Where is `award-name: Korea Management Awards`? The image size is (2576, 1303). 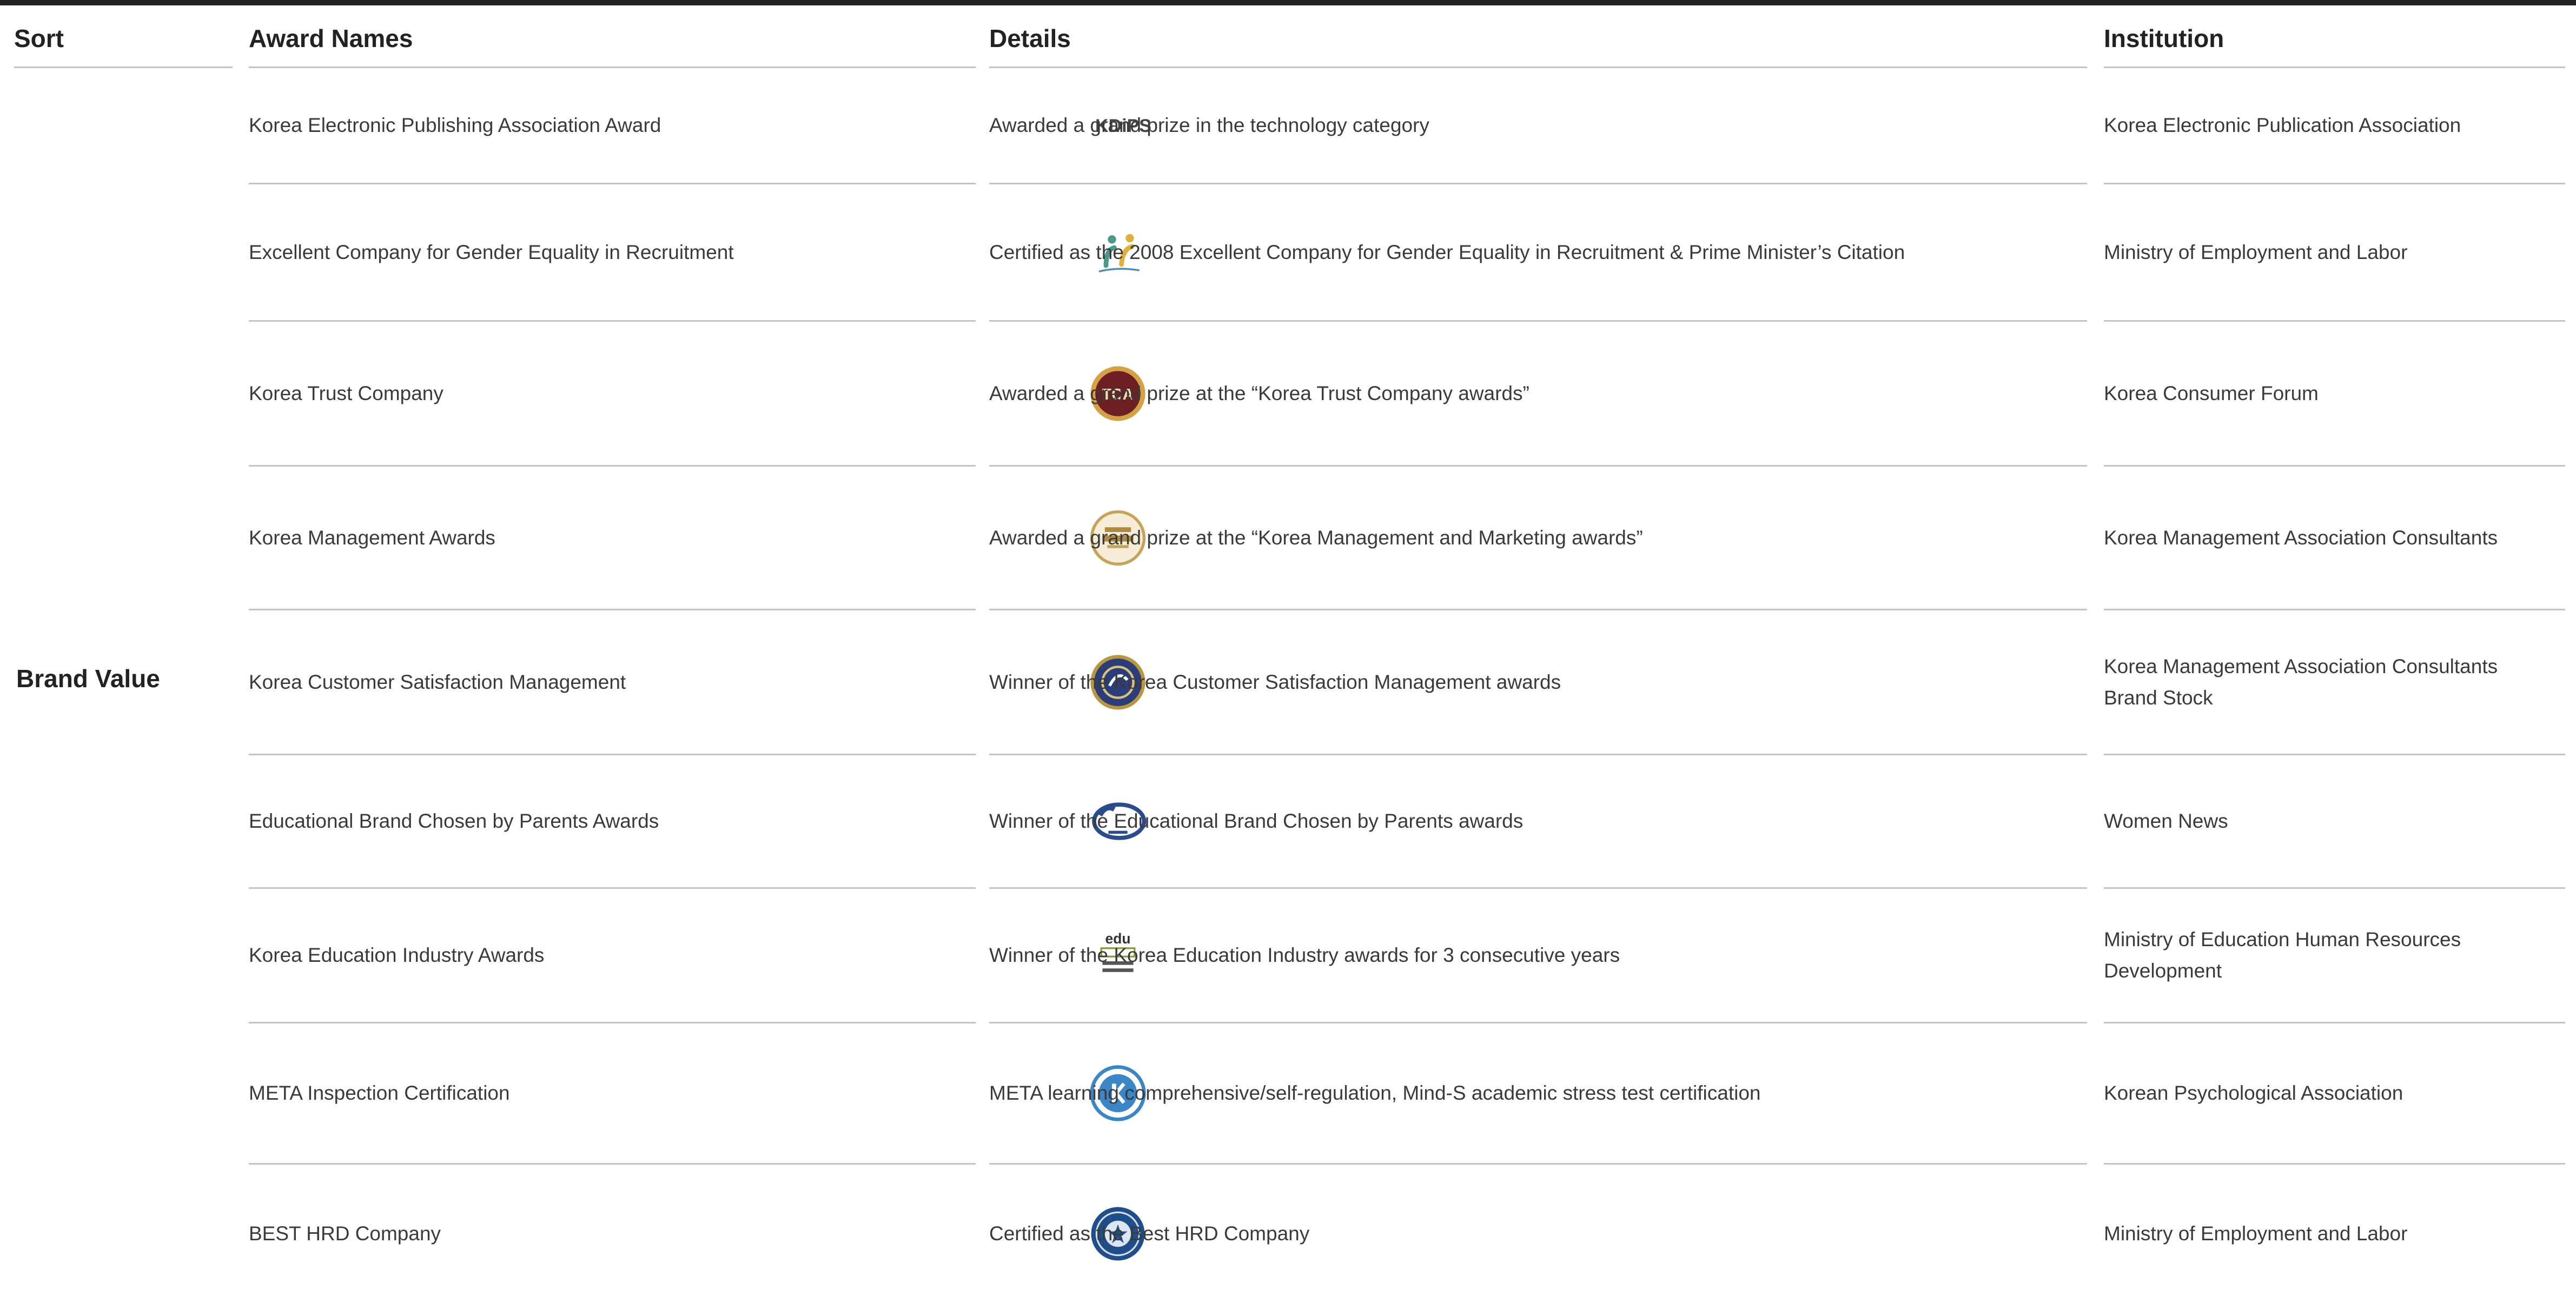 award-name: Korea Management Awards is located at coordinates (372, 537).